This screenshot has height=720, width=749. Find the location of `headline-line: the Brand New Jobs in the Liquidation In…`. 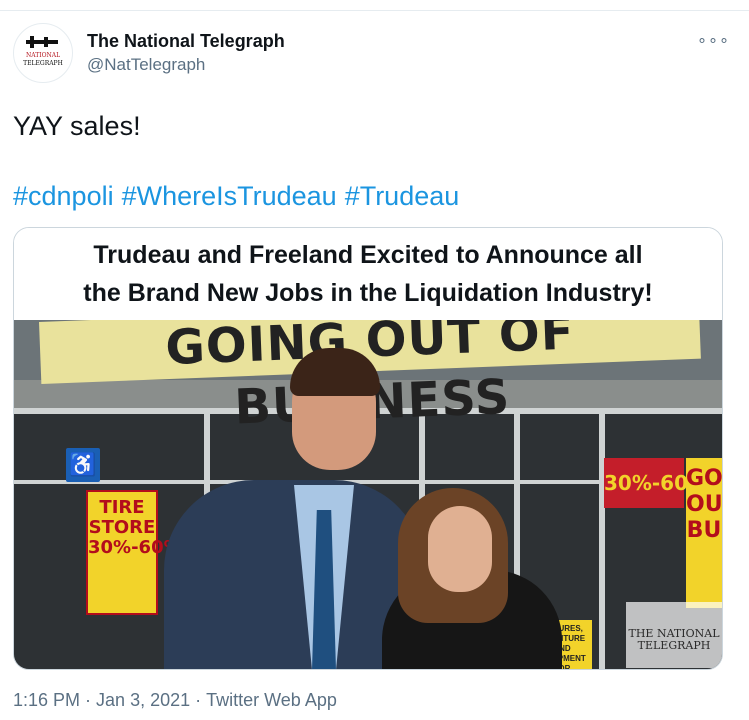

headline-line: the Brand New Jobs in the Liquidation In… is located at coordinates (368, 293).